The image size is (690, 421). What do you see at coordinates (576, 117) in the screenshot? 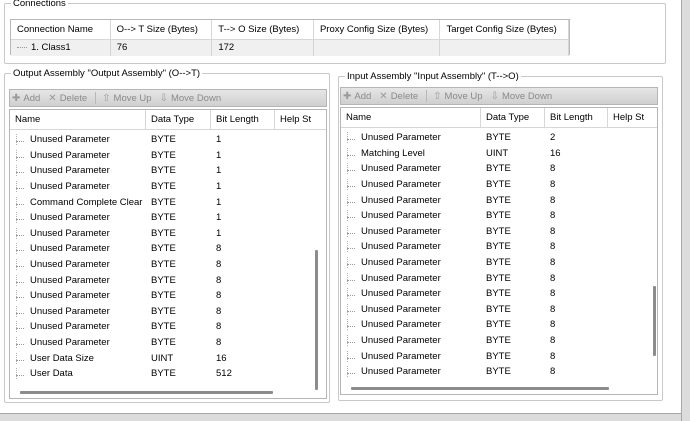
I see `col-bit-length: Bit Length` at bounding box center [576, 117].